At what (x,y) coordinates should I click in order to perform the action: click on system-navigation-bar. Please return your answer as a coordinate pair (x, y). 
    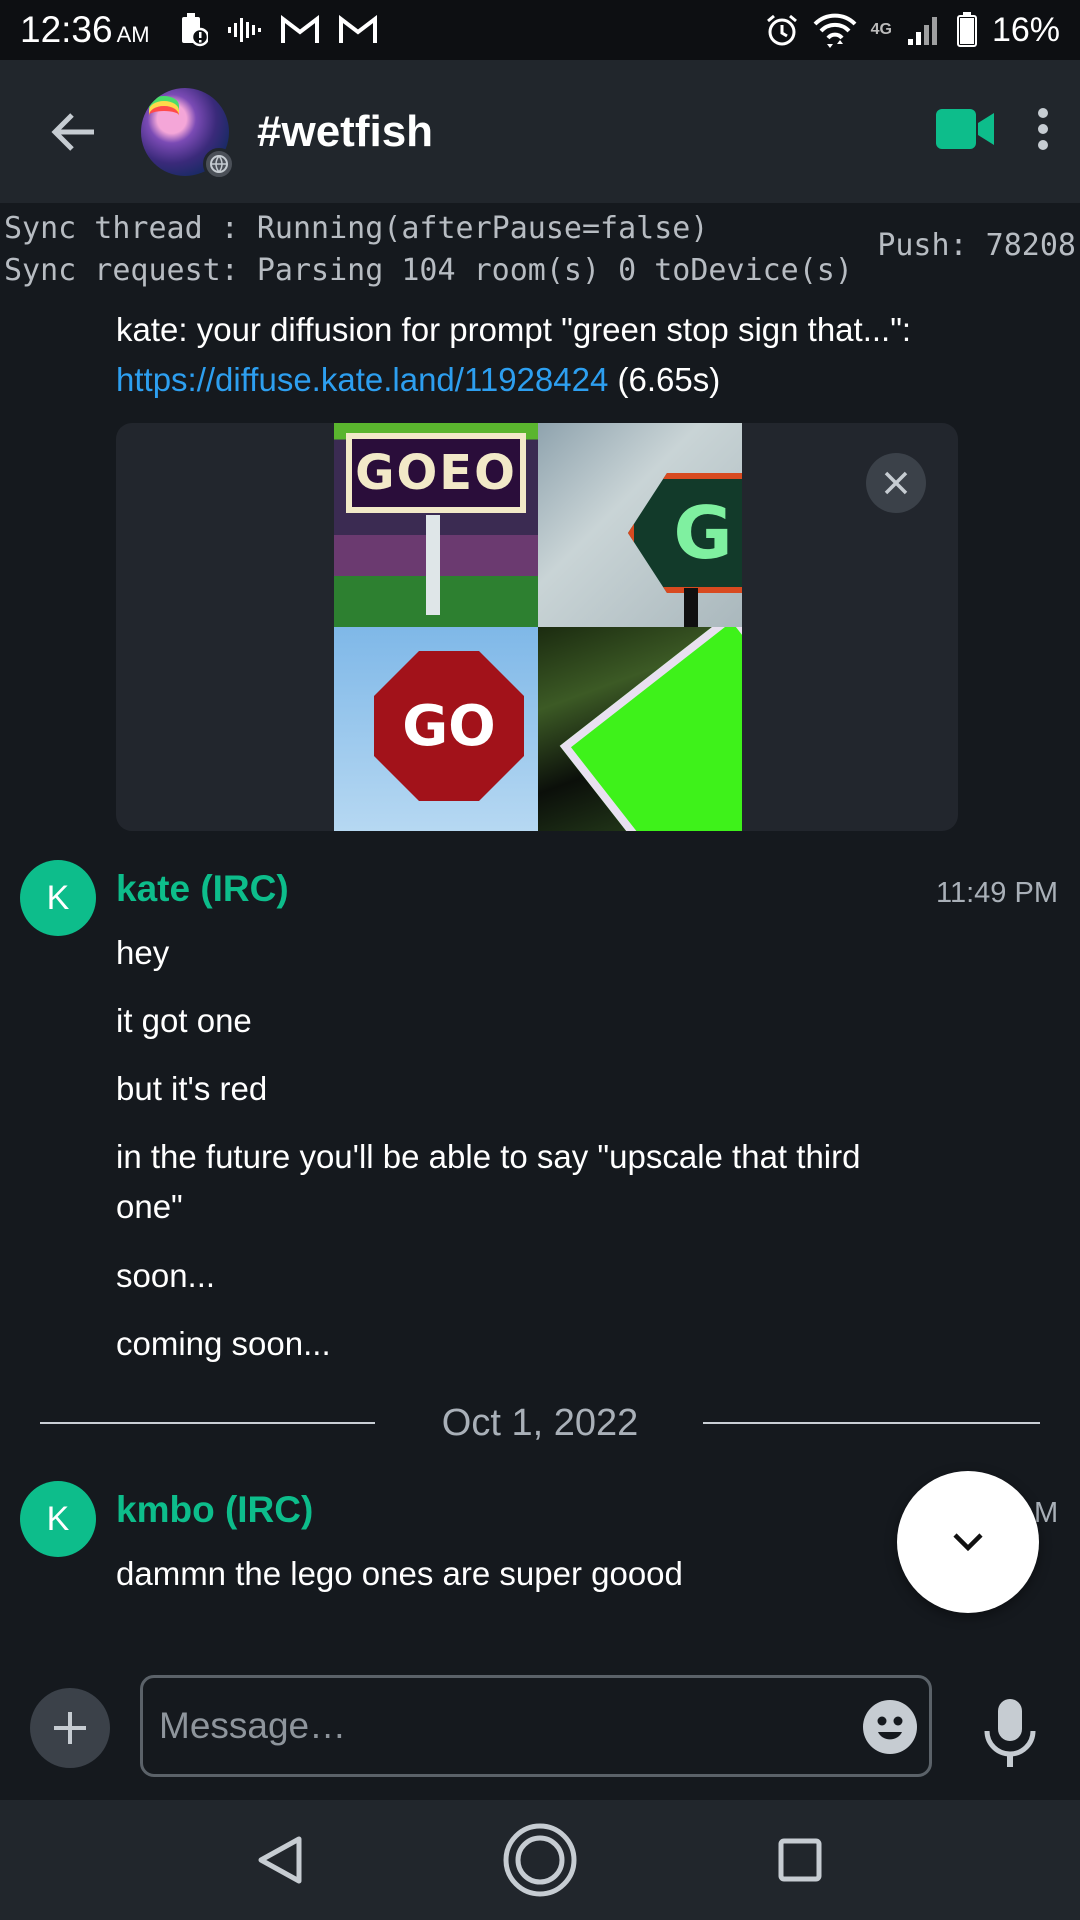
    Looking at the image, I should click on (540, 1860).